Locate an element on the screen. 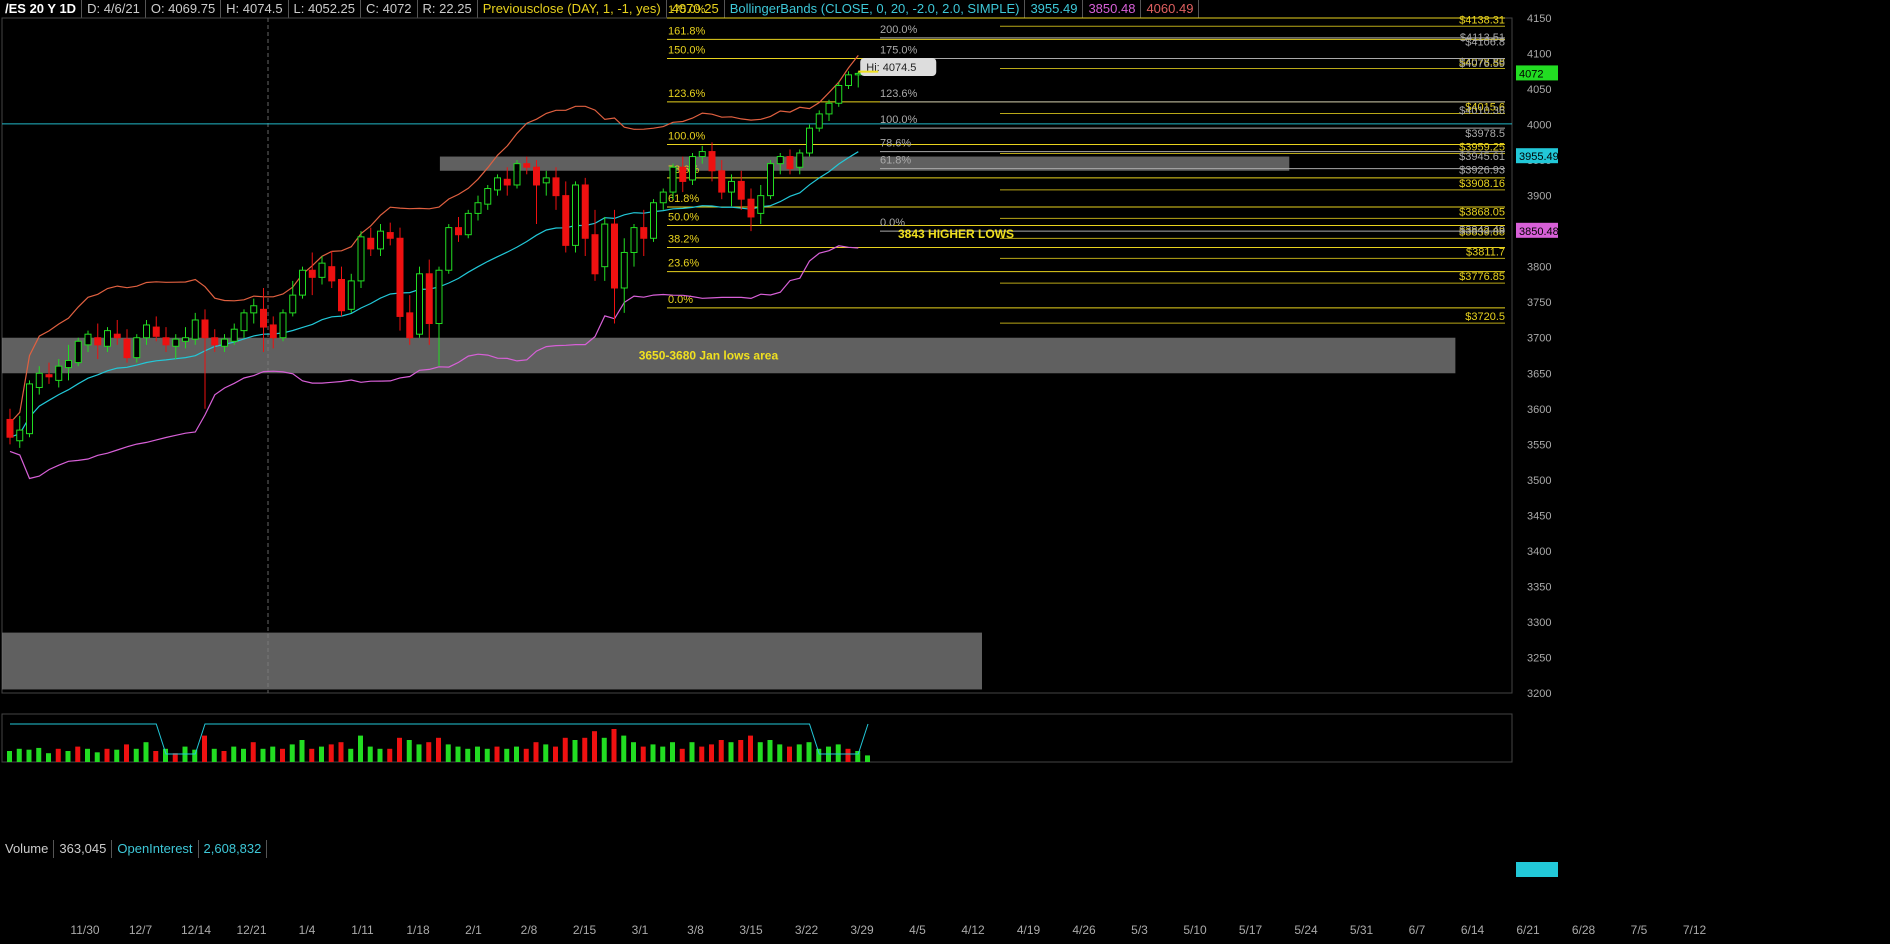 The width and height of the screenshot is (1890, 944). x-tick-label: 7/12 is located at coordinates (1695, 930).